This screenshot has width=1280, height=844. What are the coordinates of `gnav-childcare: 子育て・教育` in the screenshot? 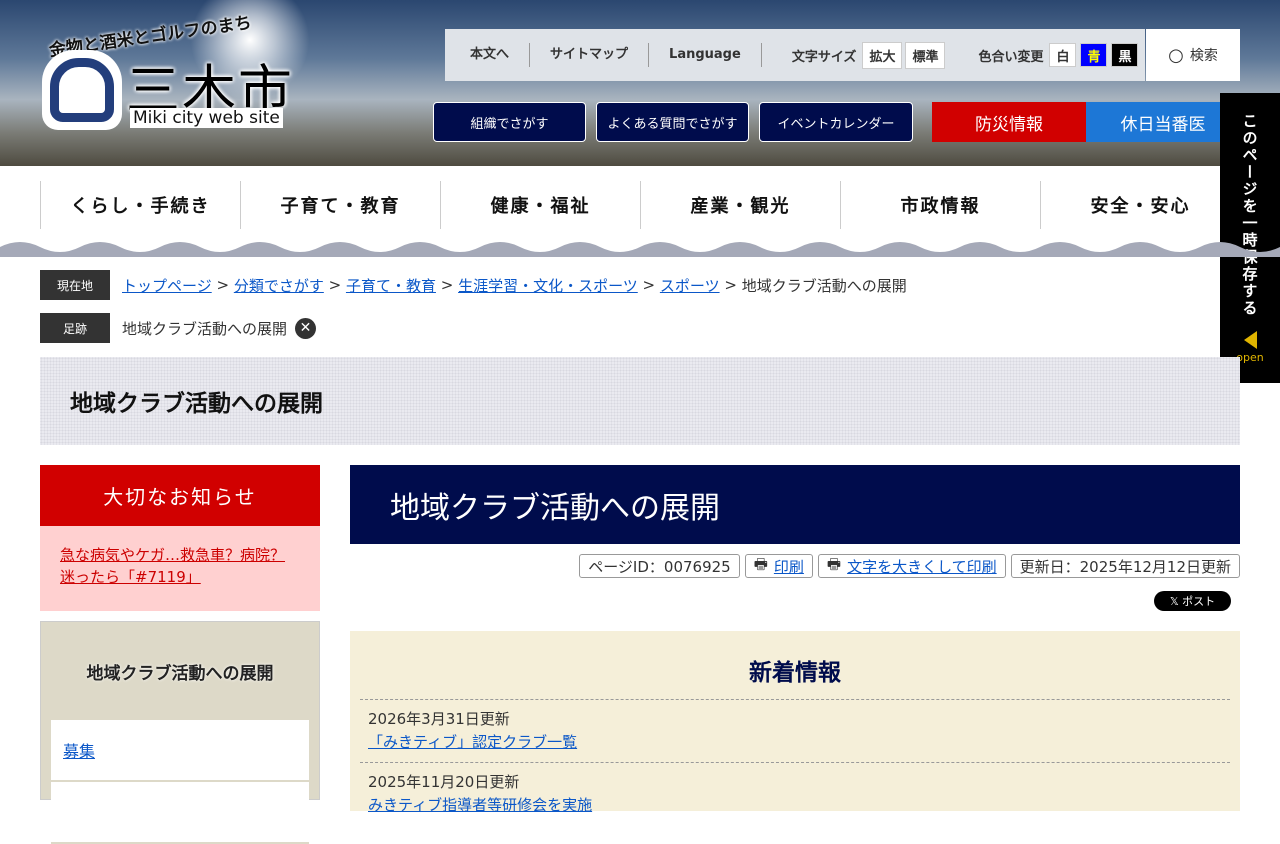 It's located at (340, 205).